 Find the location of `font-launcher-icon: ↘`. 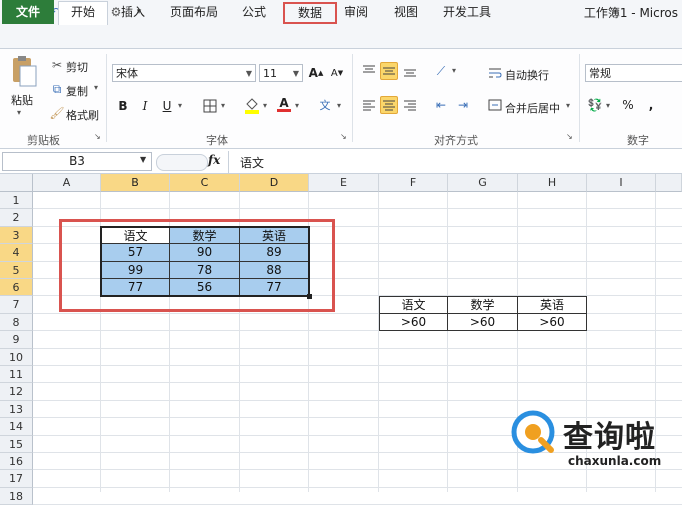

font-launcher-icon: ↘ is located at coordinates (343, 136).